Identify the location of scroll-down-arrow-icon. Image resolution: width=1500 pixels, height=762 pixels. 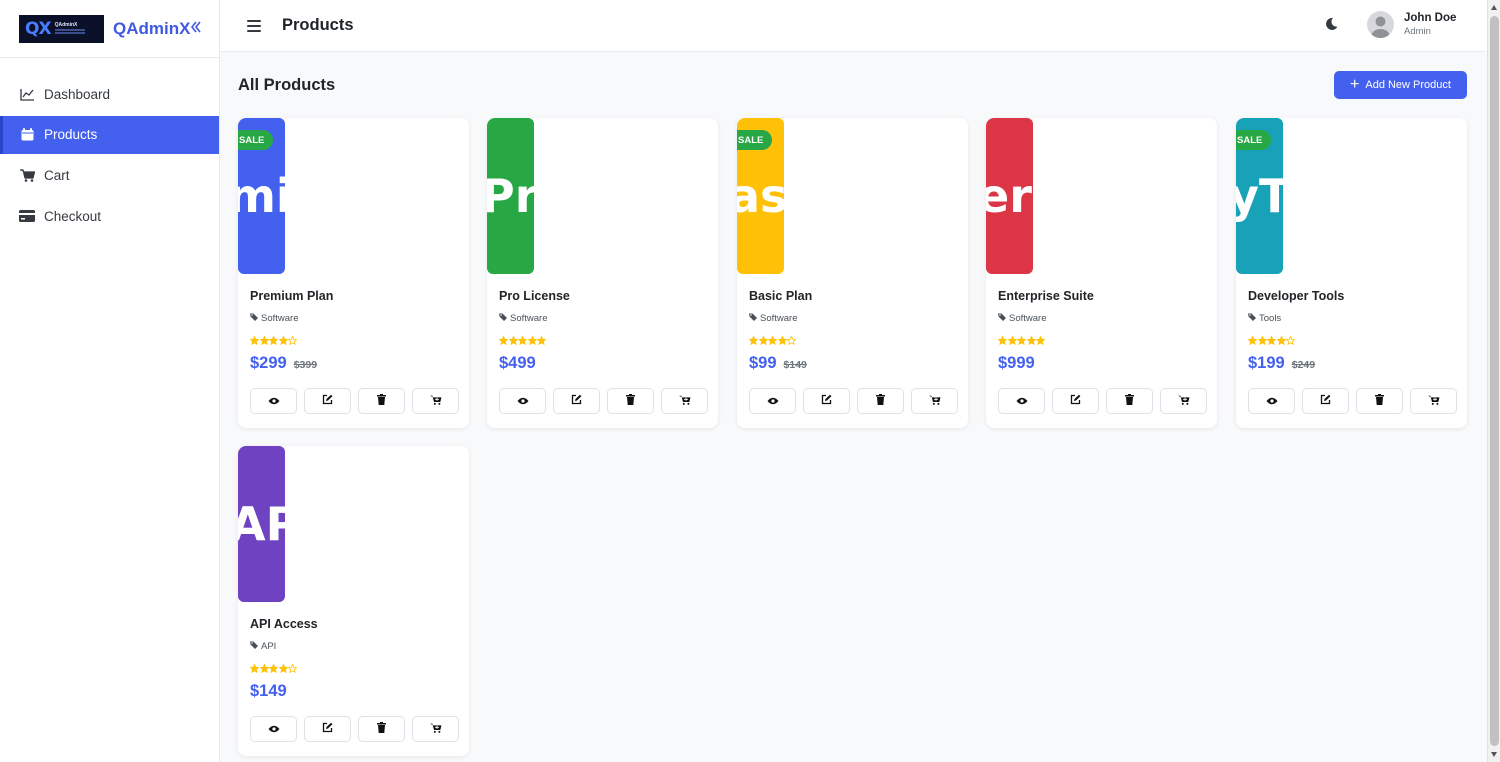
(1494, 754).